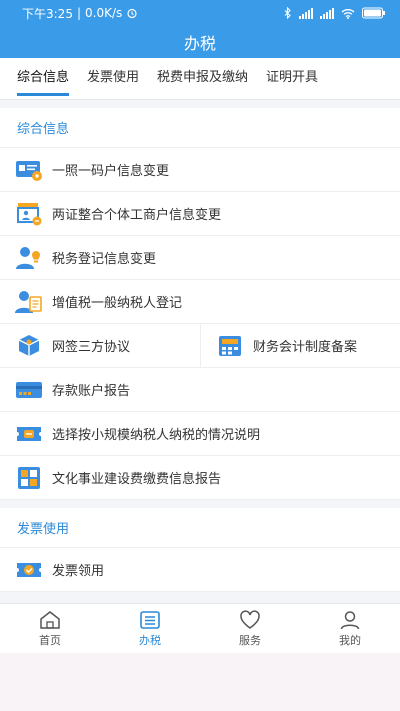  Describe the element at coordinates (250, 619) in the screenshot. I see `heart-icon` at that location.